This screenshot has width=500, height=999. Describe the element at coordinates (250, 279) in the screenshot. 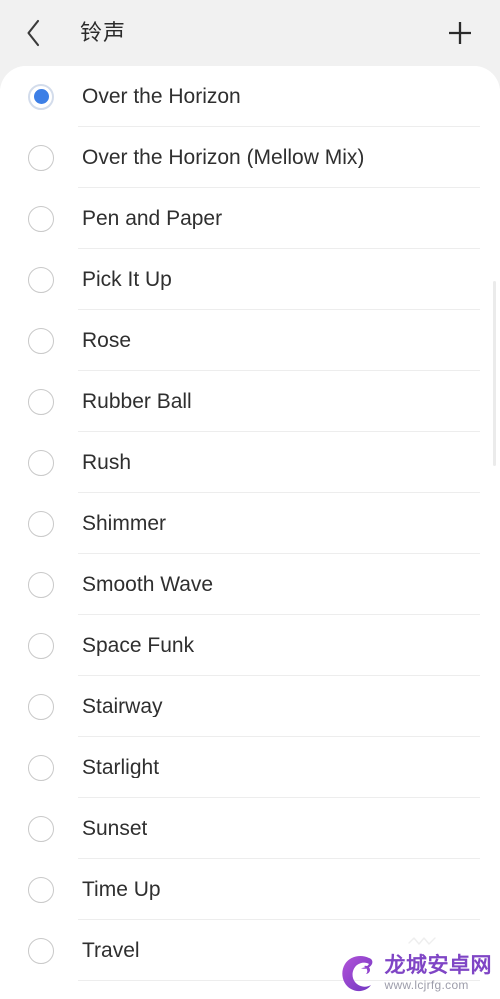

I see `ringtone-row: Pick It Up` at that location.